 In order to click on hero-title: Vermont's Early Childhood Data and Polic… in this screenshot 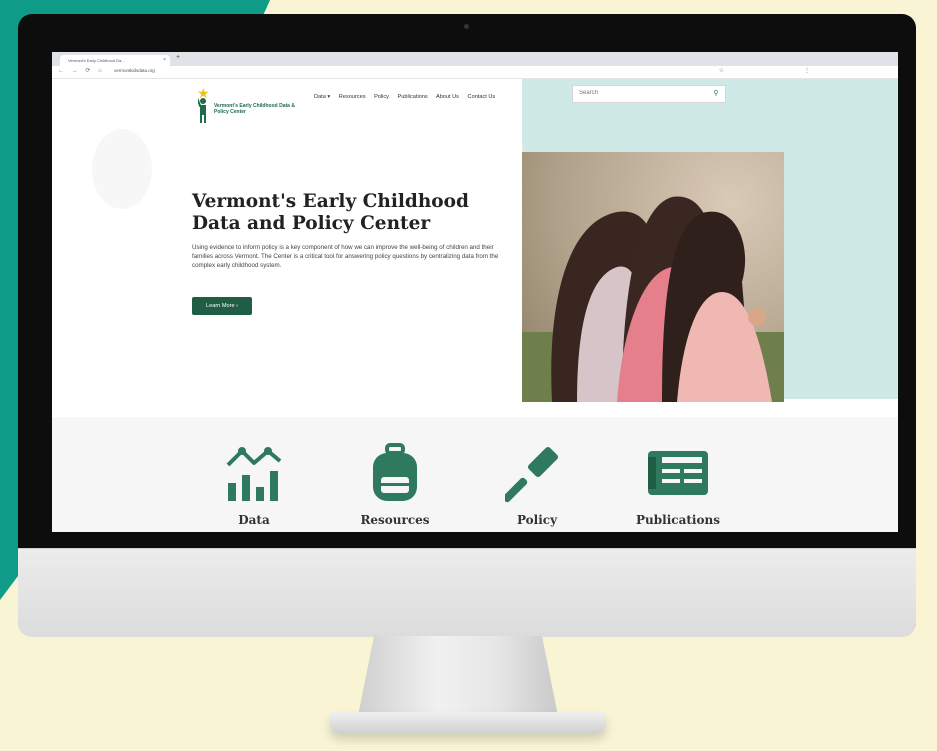, I will do `click(330, 212)`.